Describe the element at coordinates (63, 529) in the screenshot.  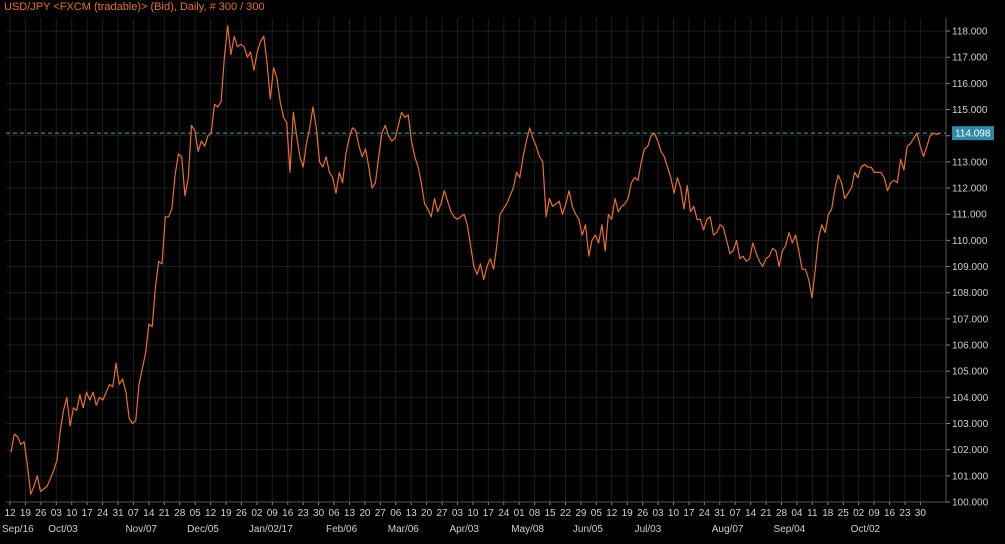
I see `x-month-label: Oct/03` at that location.